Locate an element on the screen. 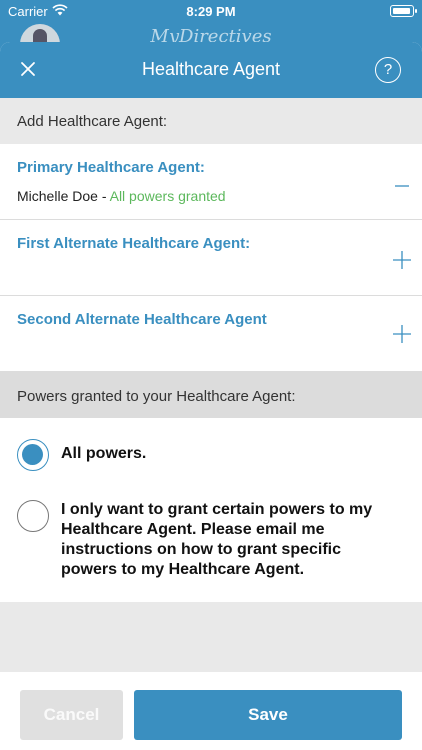 This screenshot has width=422, height=750. page-title: Healthcare Agent is located at coordinates (211, 69).